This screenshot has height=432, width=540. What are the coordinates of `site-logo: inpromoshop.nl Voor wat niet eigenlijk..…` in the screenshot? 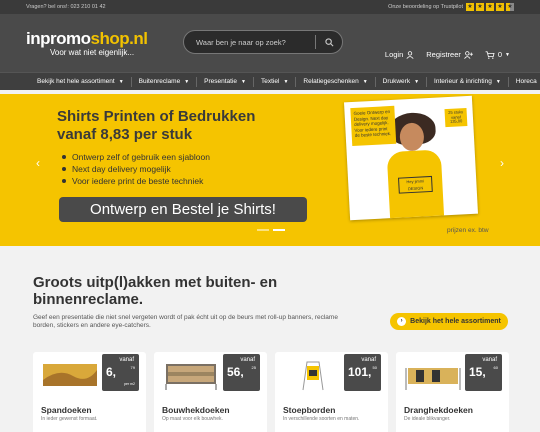 It's located at (96, 43).